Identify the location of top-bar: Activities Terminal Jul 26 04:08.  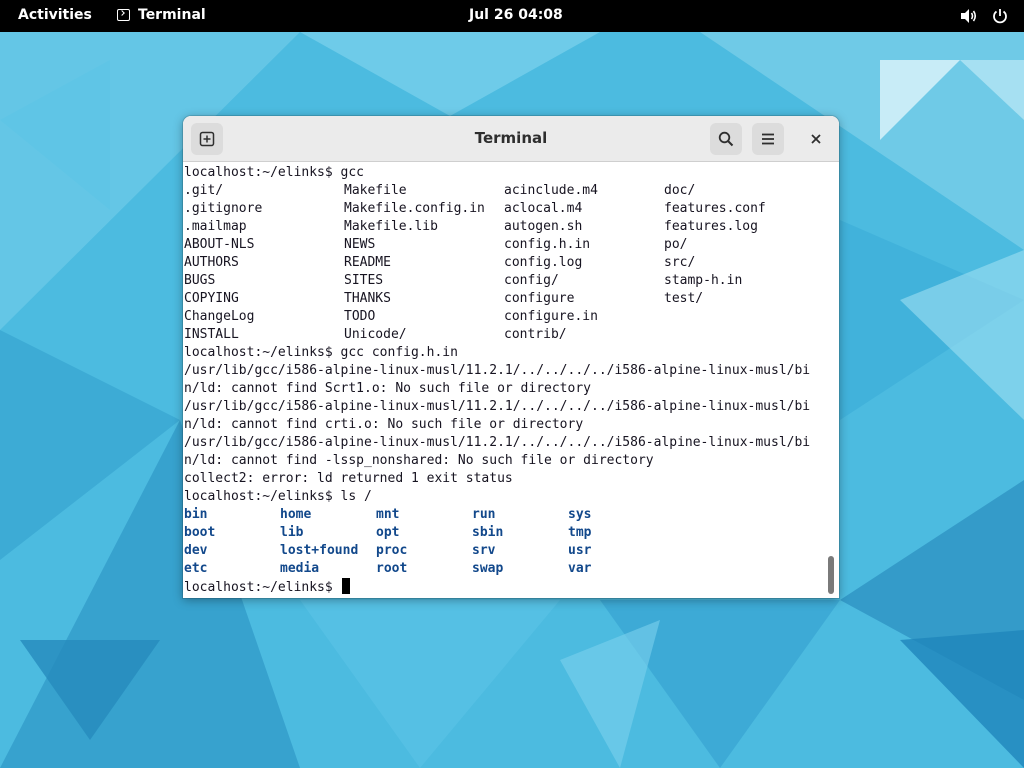
(512, 16).